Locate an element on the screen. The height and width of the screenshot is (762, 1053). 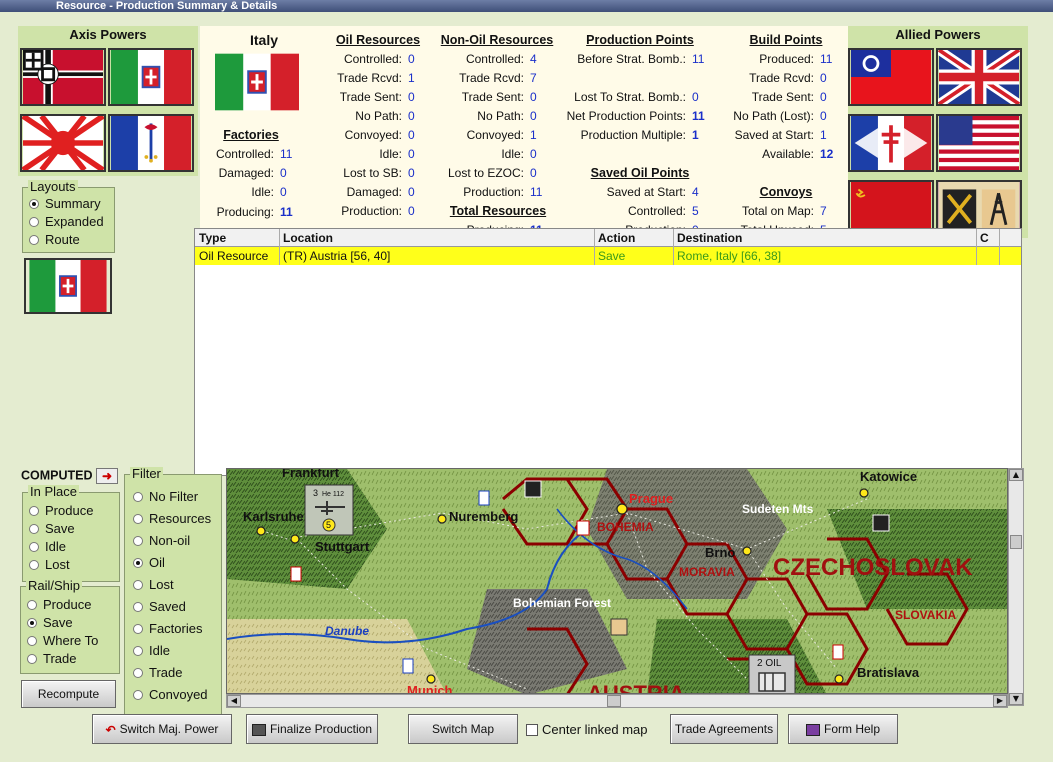
factories-heading: Factories is located at coordinates (251, 135).